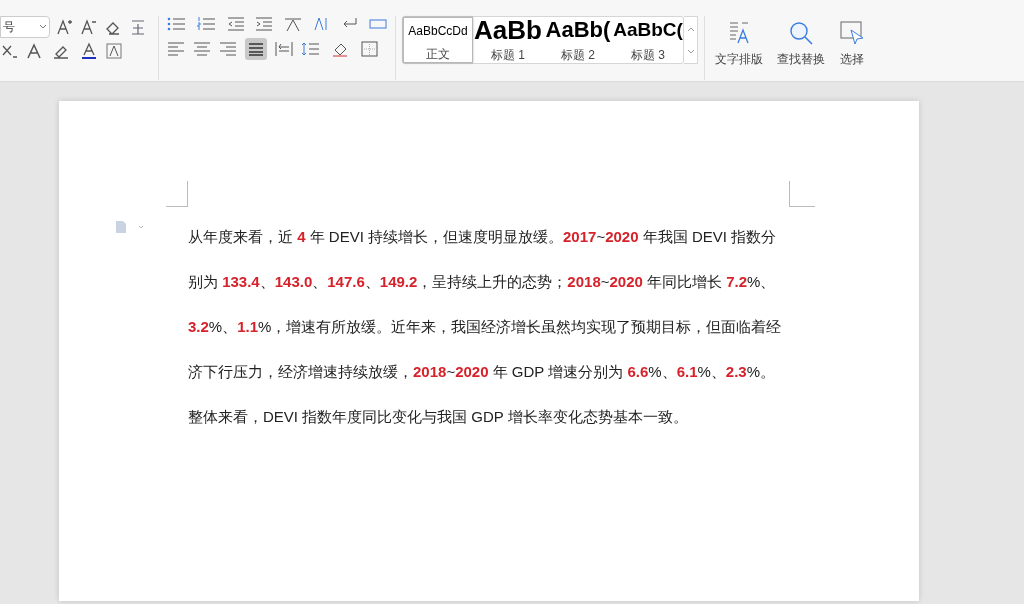 This screenshot has height=604, width=1024. Describe the element at coordinates (508, 40) in the screenshot. I see `style-option: AaBb 标题 1` at that location.